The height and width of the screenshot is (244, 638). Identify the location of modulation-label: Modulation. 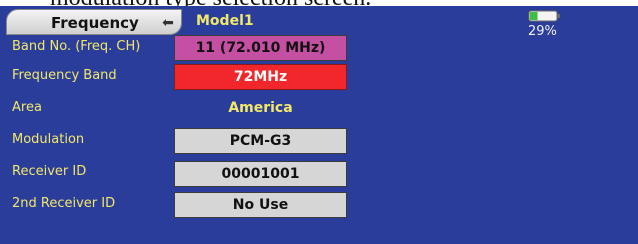
(48, 139).